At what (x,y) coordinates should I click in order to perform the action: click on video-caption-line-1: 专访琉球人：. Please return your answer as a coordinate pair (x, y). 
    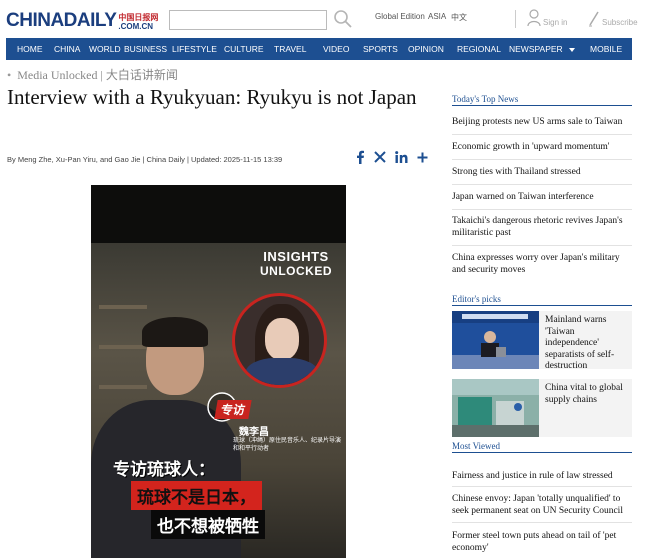
    Looking at the image, I should click on (164, 470).